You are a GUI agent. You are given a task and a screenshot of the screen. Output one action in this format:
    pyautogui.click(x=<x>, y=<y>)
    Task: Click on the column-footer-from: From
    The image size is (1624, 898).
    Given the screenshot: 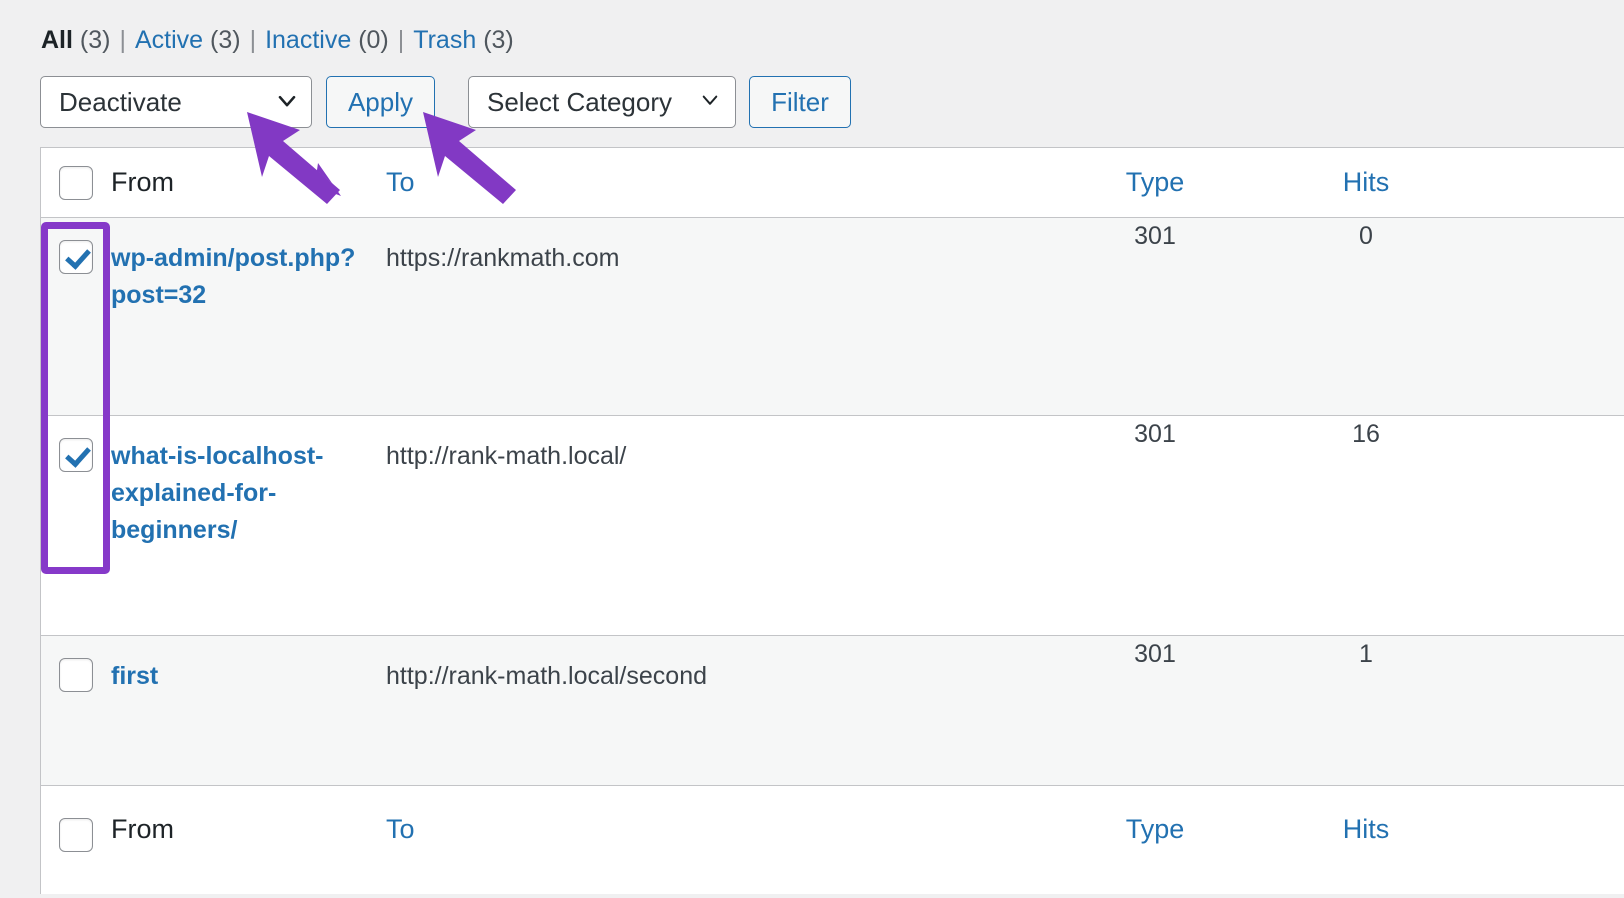 What is the action you would take?
    pyautogui.click(x=248, y=815)
    